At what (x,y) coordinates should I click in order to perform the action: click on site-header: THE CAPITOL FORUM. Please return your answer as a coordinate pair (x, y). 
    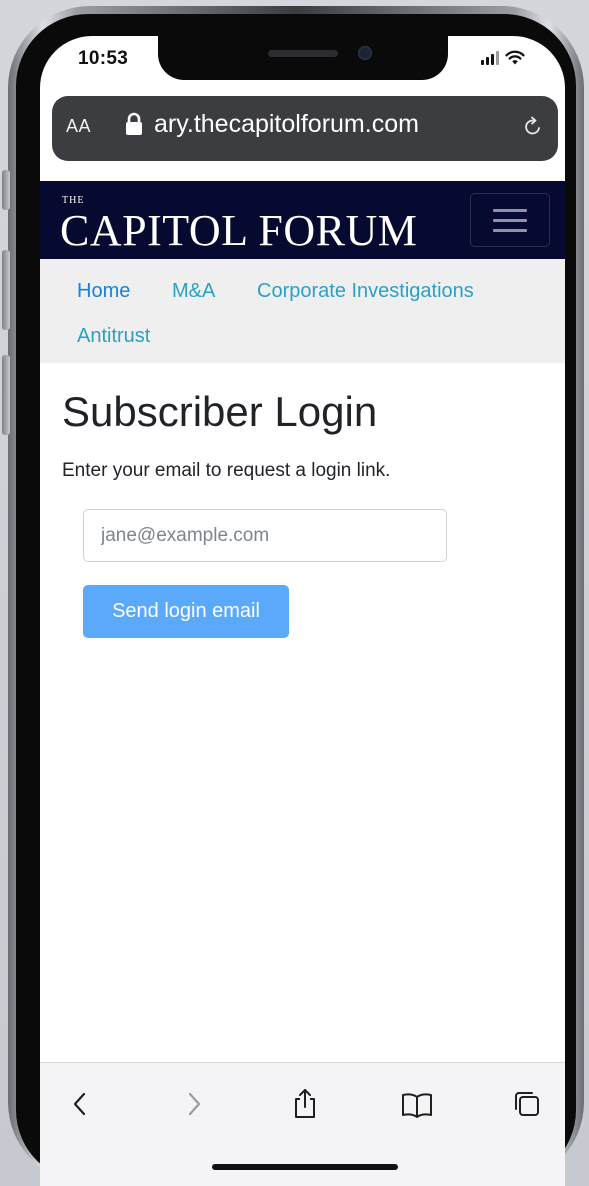
    Looking at the image, I should click on (302, 220).